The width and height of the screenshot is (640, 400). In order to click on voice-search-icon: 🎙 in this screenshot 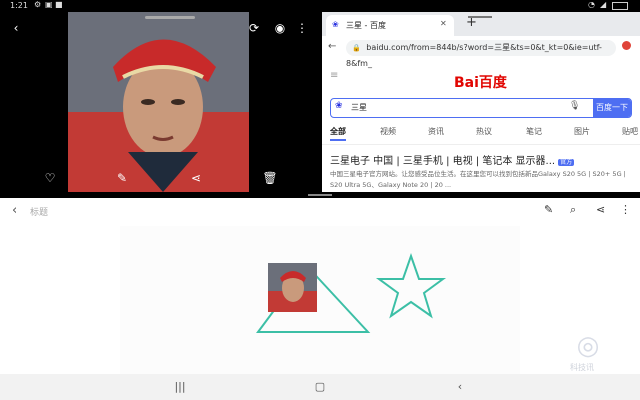, I will do `click(574, 106)`.